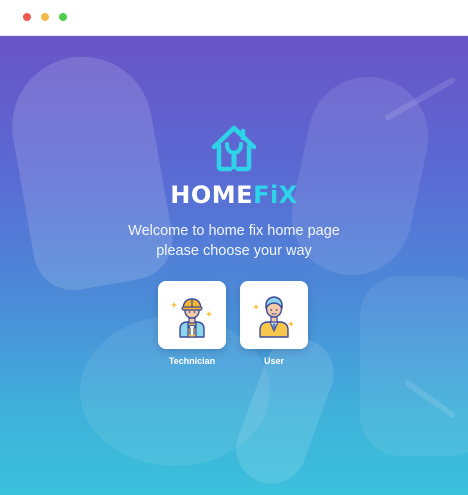 Image resolution: width=468 pixels, height=495 pixels. What do you see at coordinates (274, 361) in the screenshot?
I see `user-option-label: User` at bounding box center [274, 361].